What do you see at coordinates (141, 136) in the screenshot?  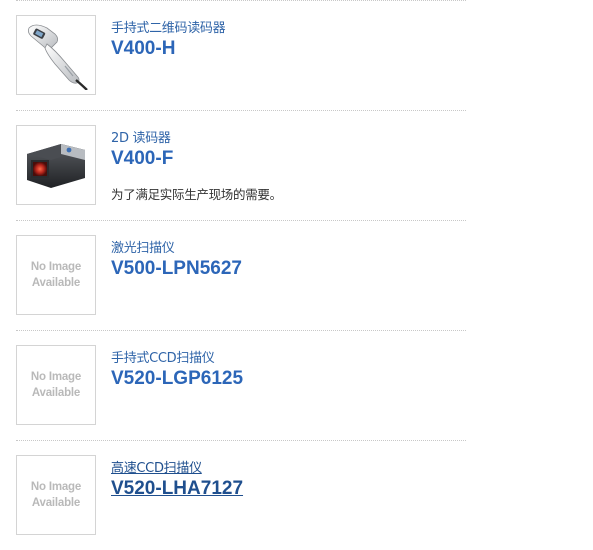 I see `product-category: 2D 读码器` at bounding box center [141, 136].